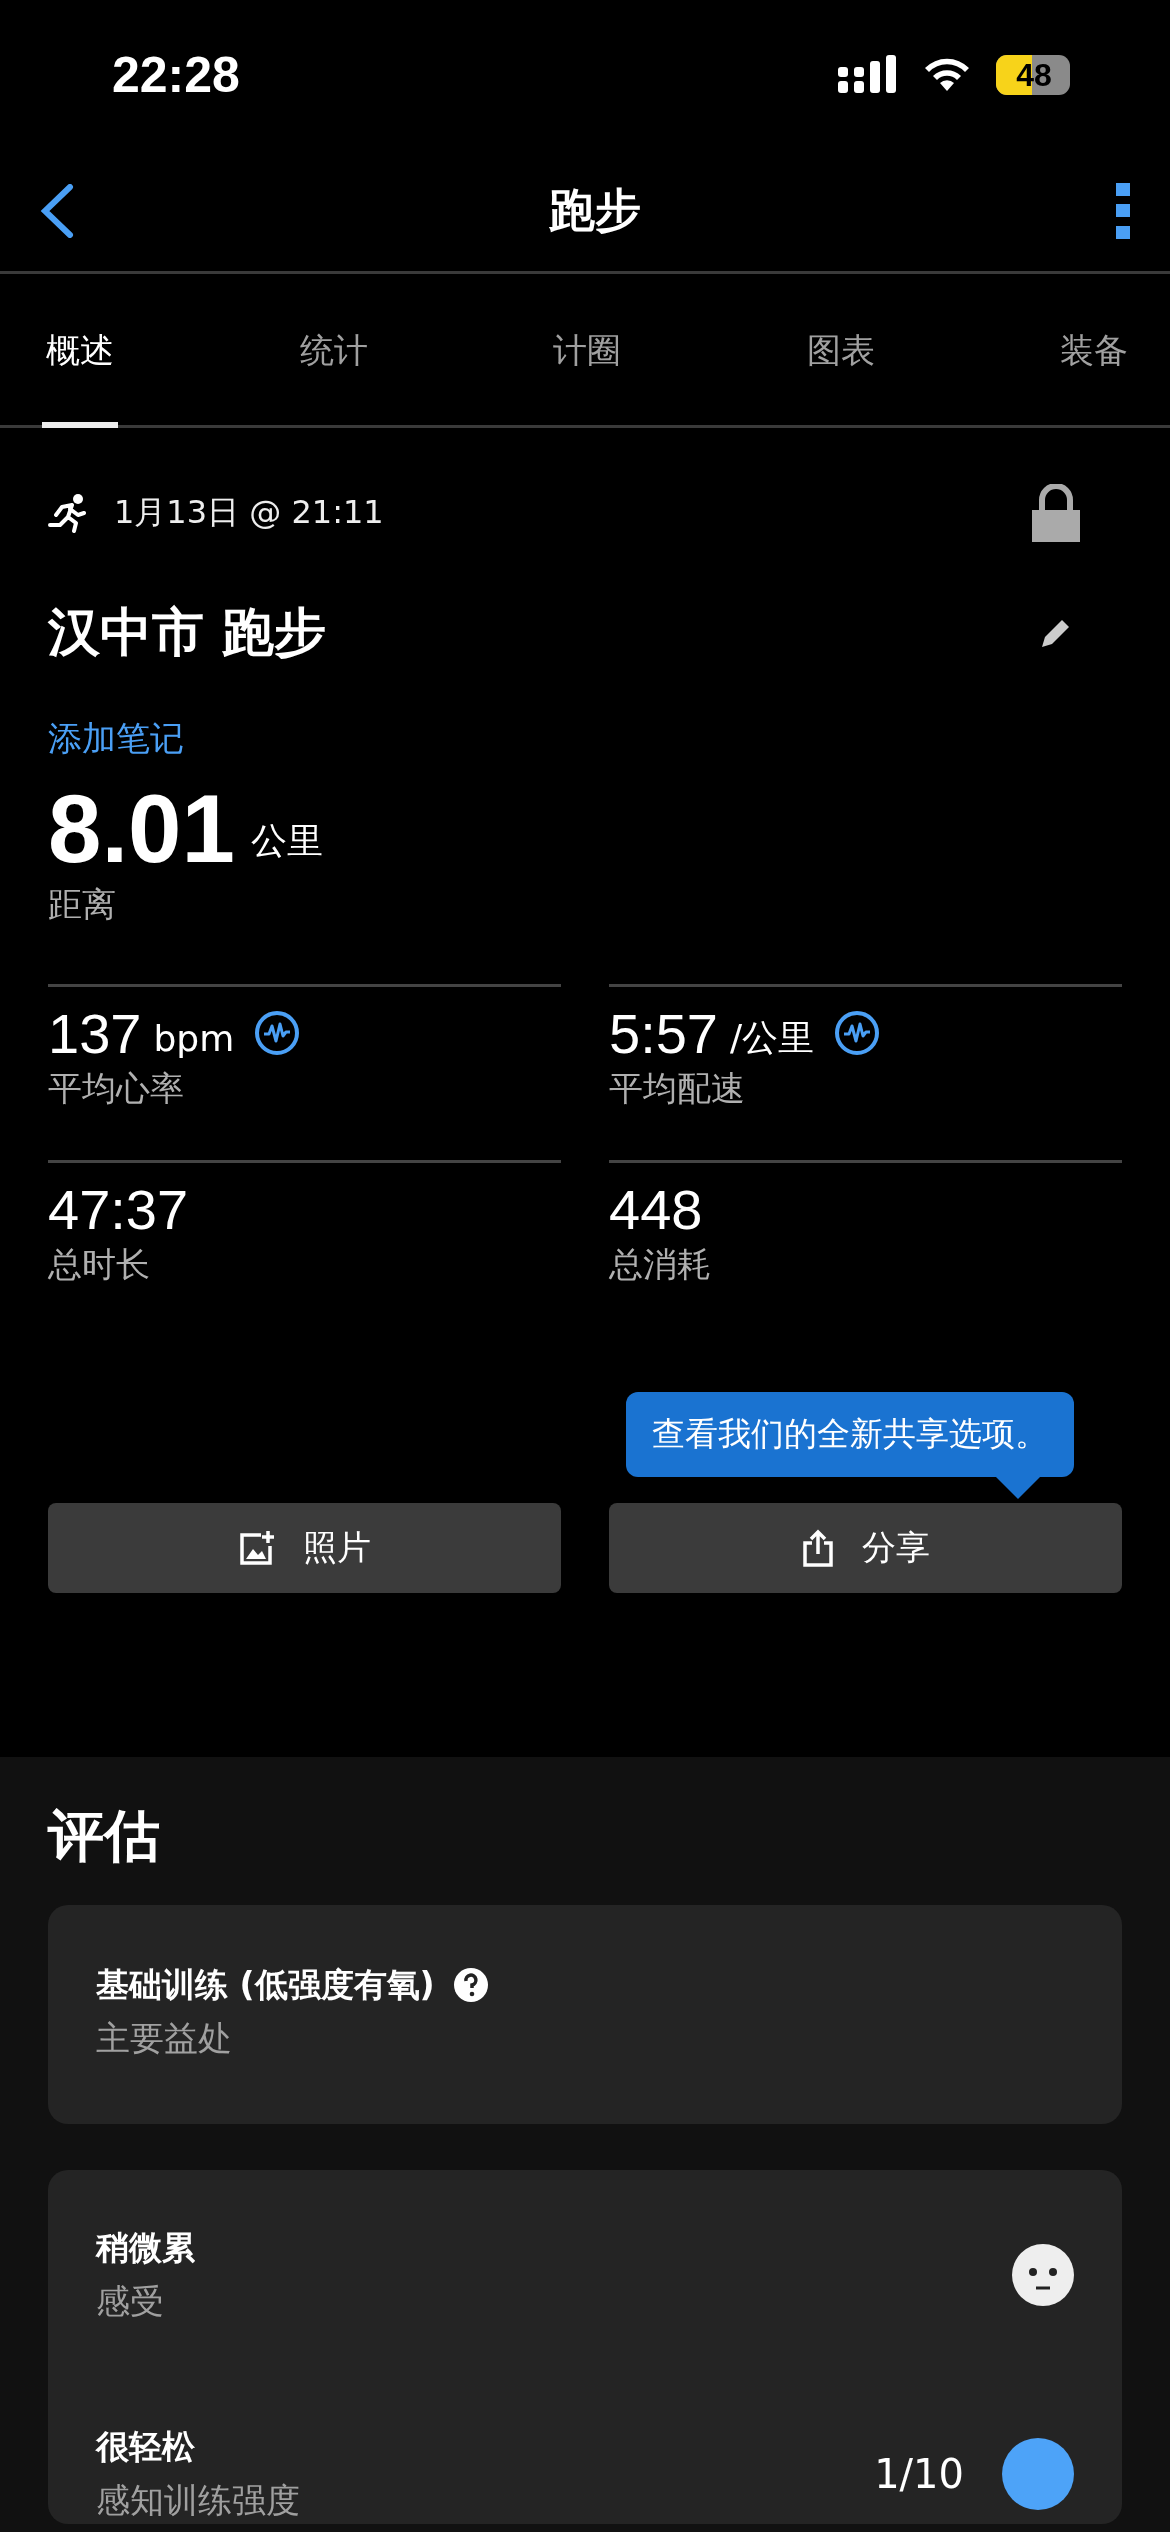  Describe the element at coordinates (57, 210) in the screenshot. I see `back-icon` at that location.